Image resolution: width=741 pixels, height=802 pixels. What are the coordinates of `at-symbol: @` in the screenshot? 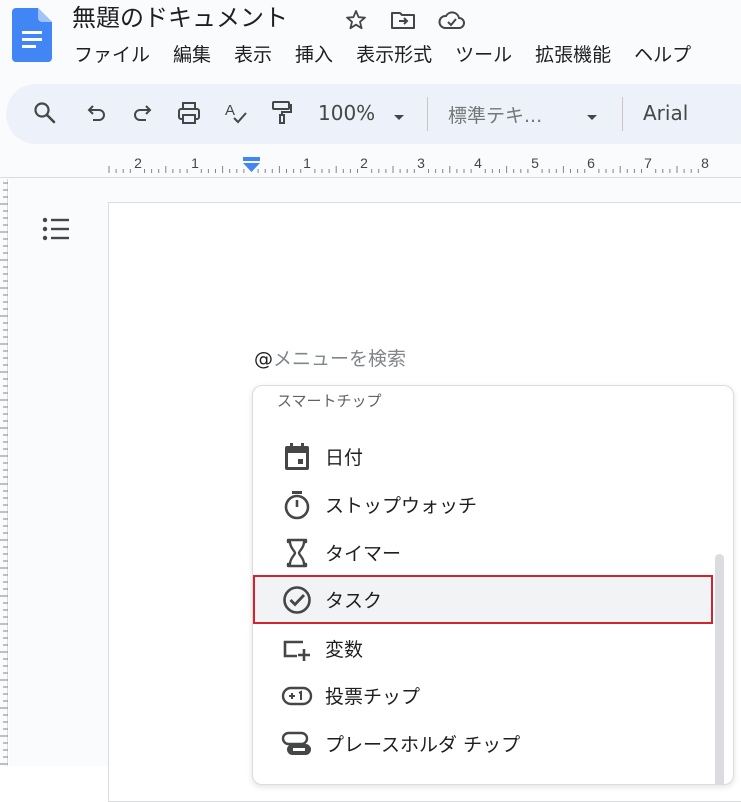 It's located at (263, 359).